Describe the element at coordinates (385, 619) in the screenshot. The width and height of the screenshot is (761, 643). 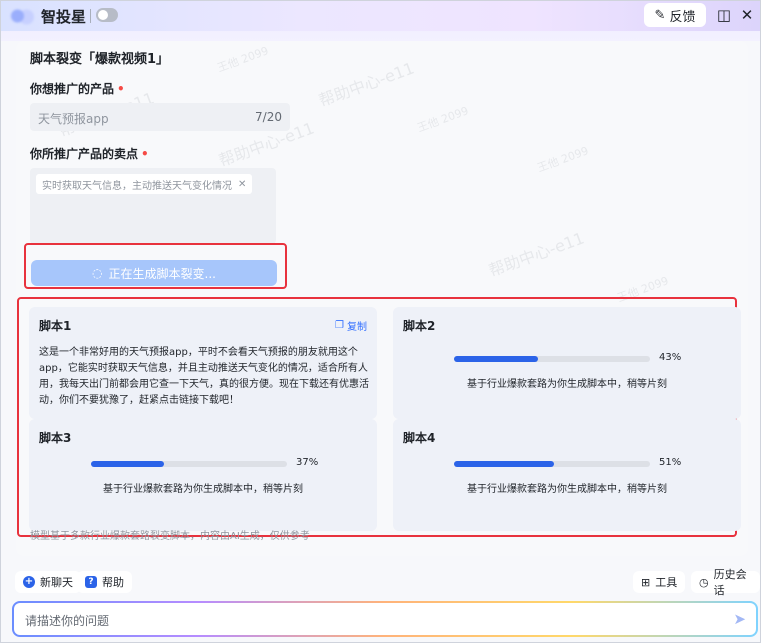
I see `chat-input: 请描述你的问题 ➤` at that location.